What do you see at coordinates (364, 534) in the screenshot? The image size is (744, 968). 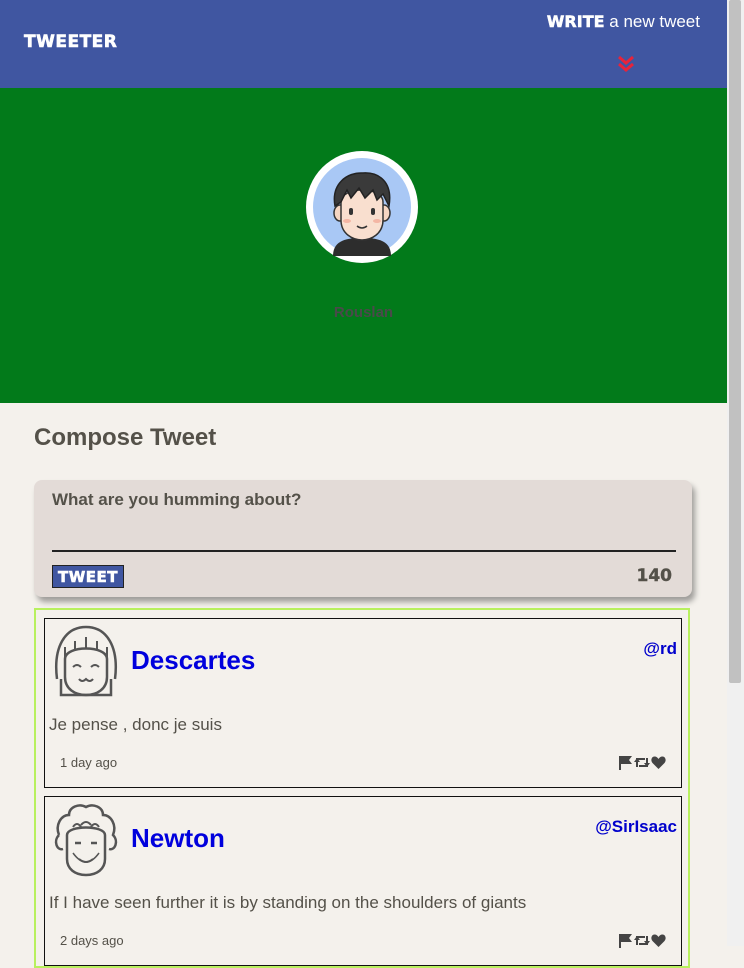 I see `tweet-input` at bounding box center [364, 534].